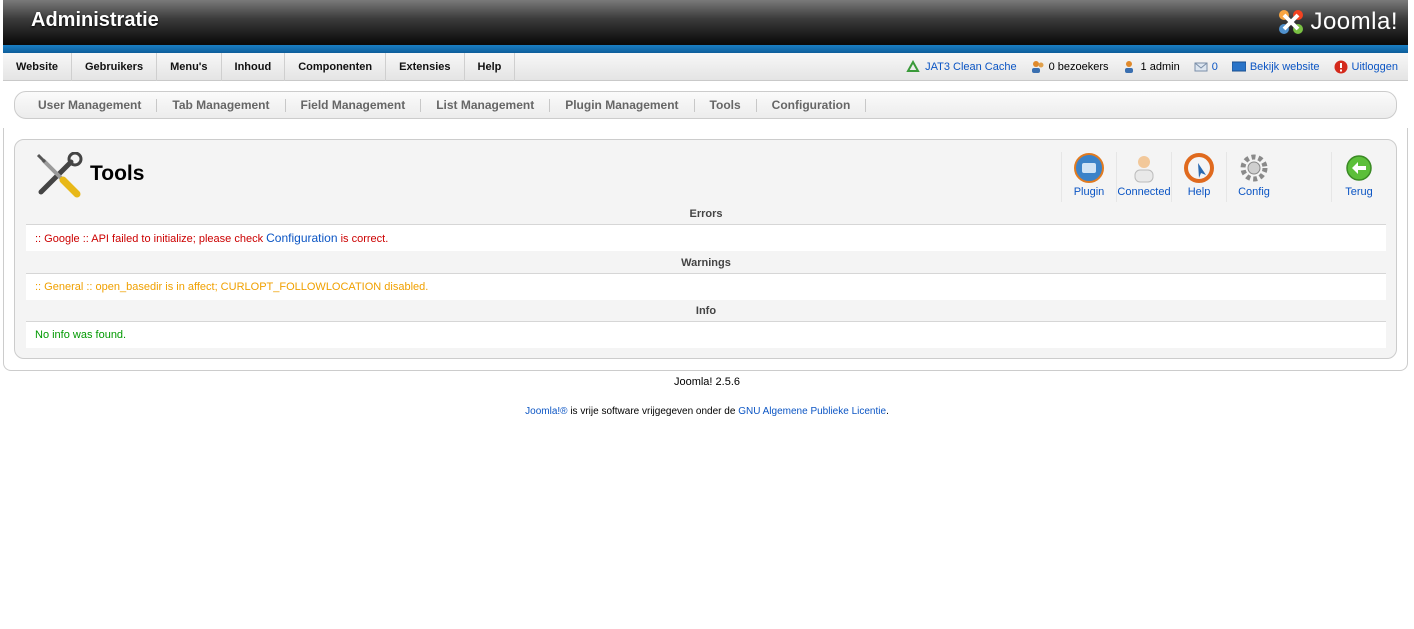  Describe the element at coordinates (1291, 22) in the screenshot. I see `joomla-logo-icon` at that location.